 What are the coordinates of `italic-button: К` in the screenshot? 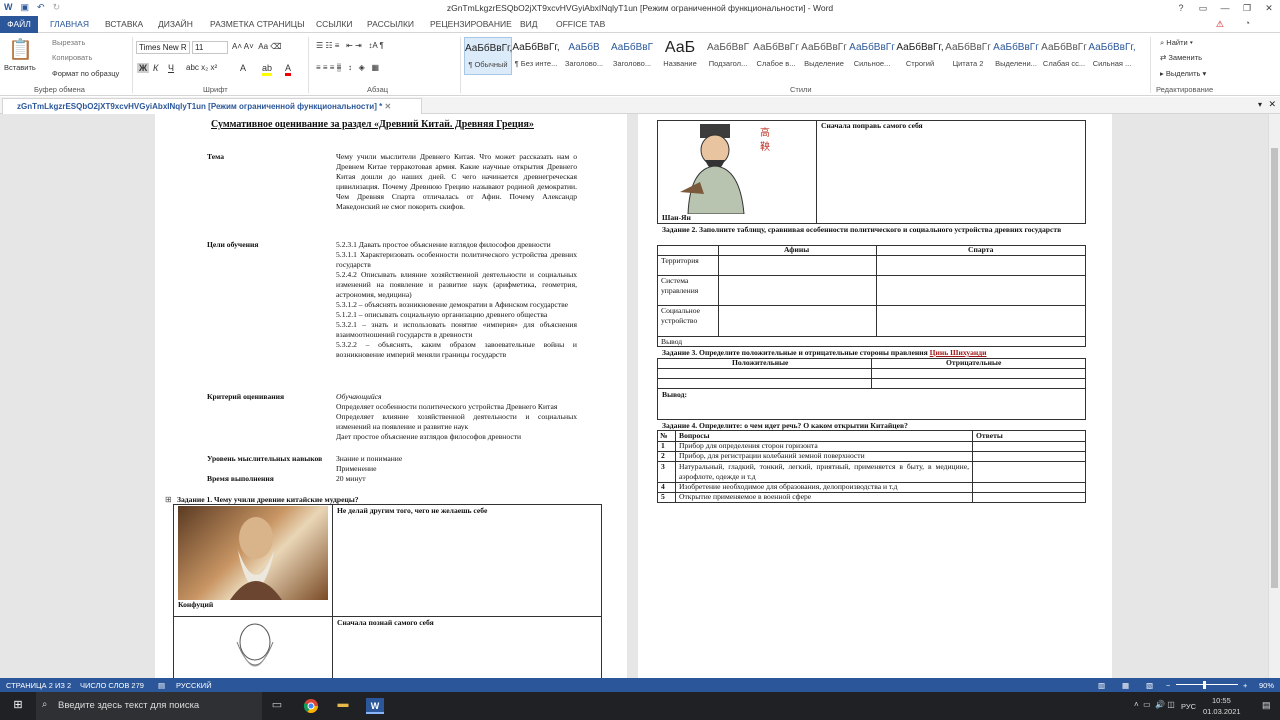 It's located at (155, 68).